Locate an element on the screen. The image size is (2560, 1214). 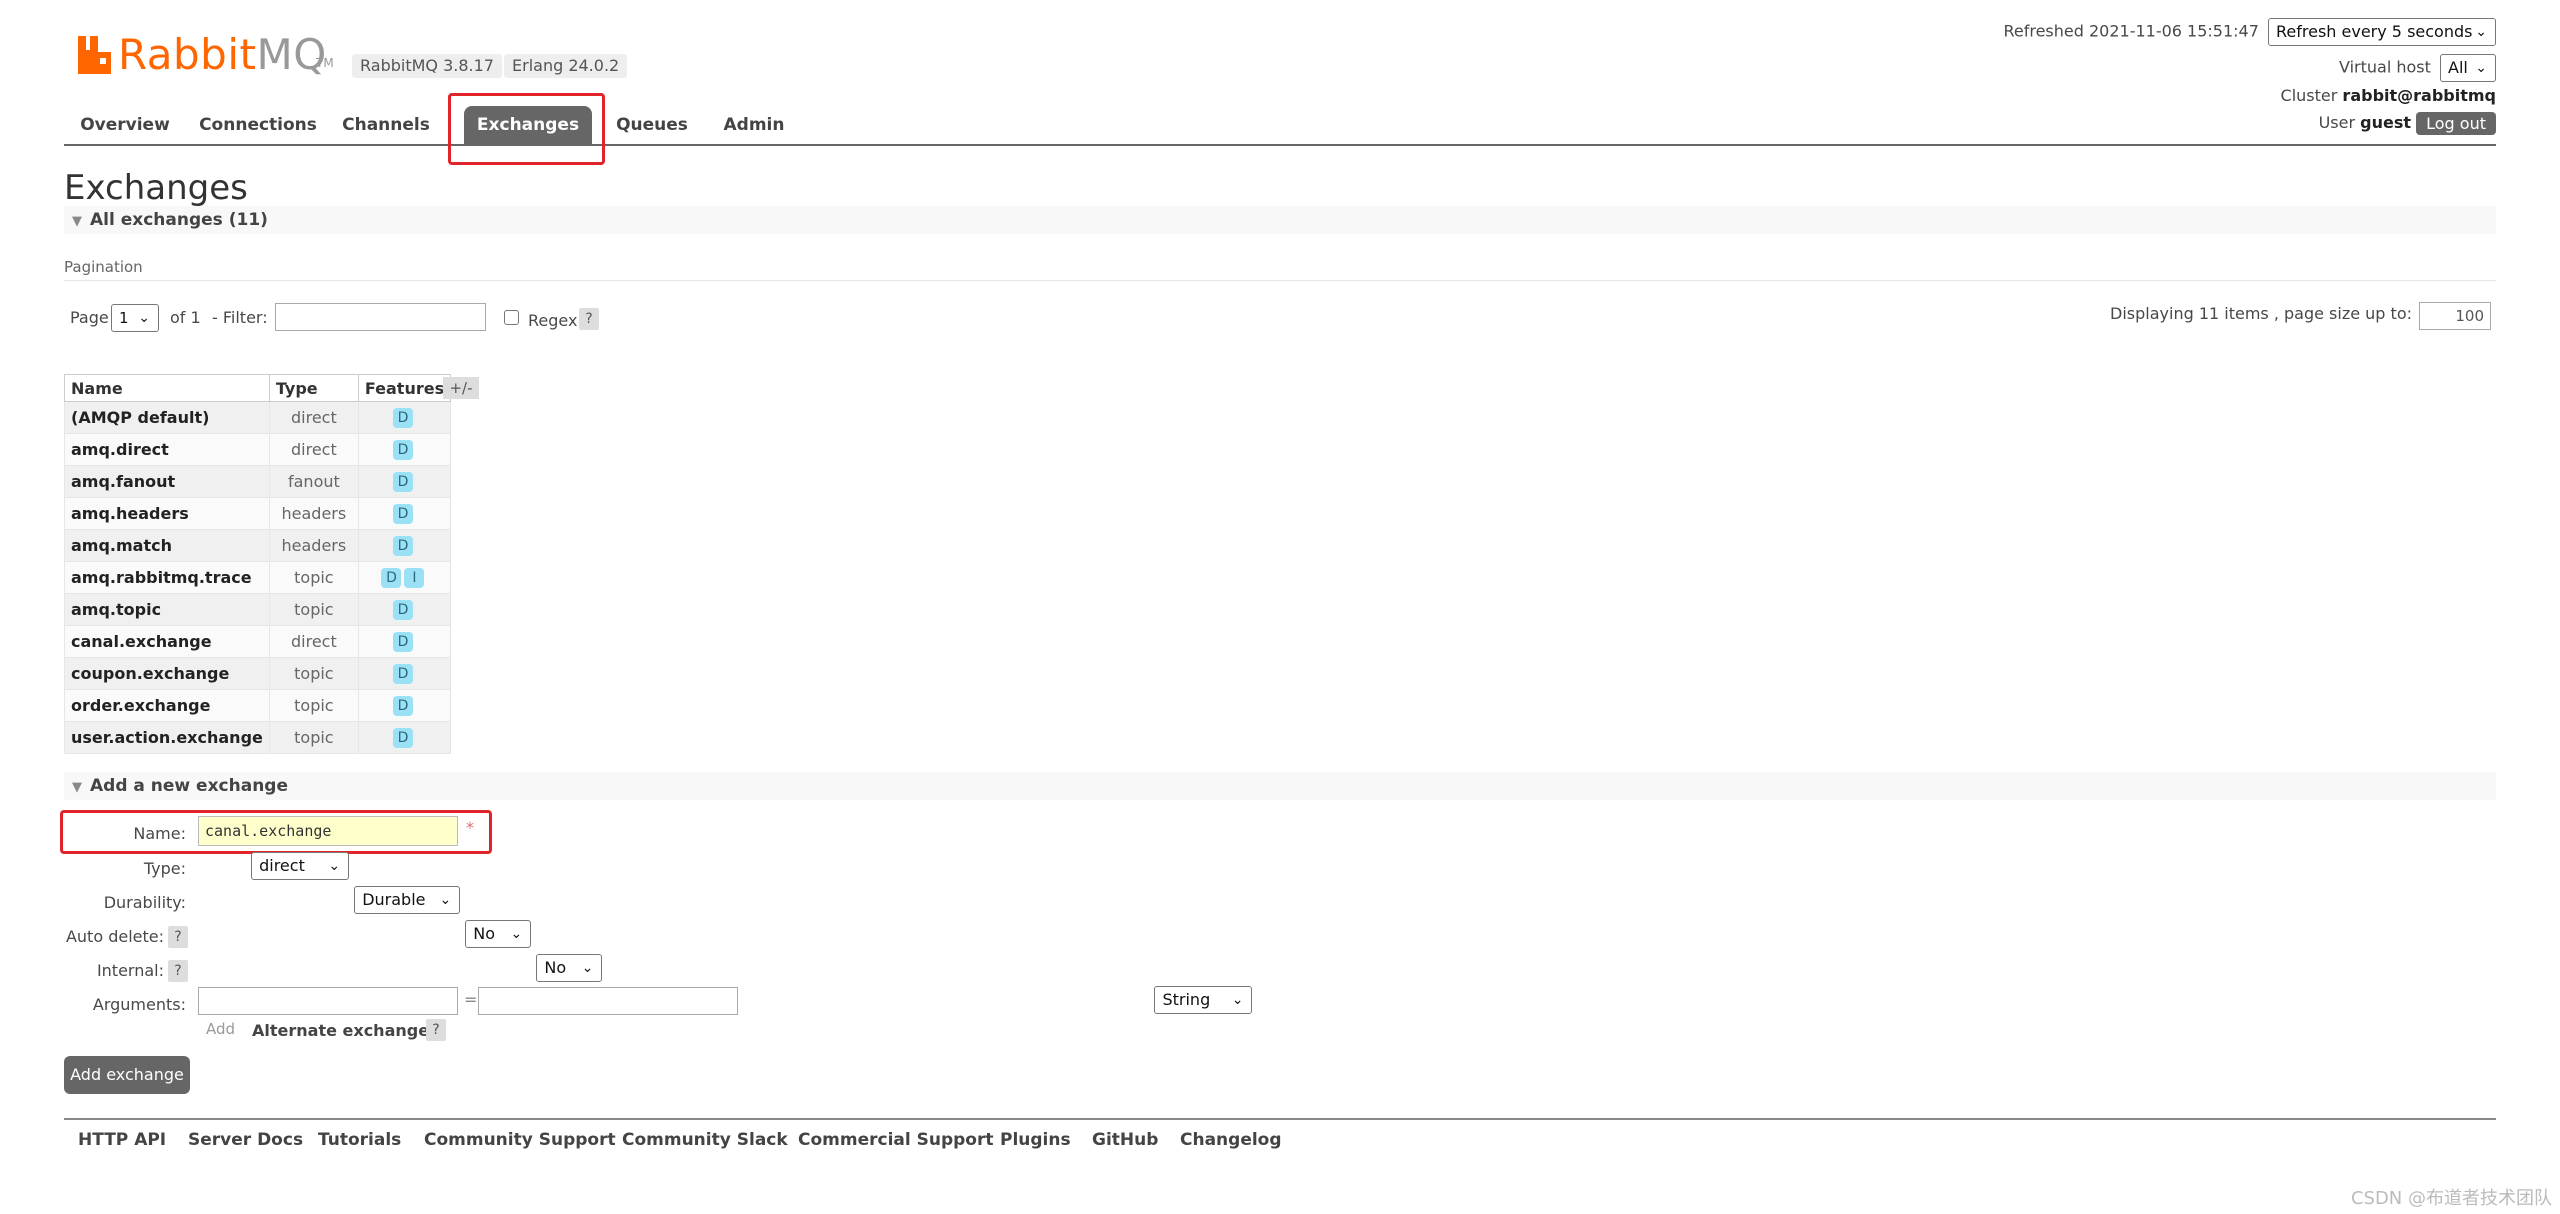
collapse-triangle-icon: ▼ is located at coordinates (77, 787).